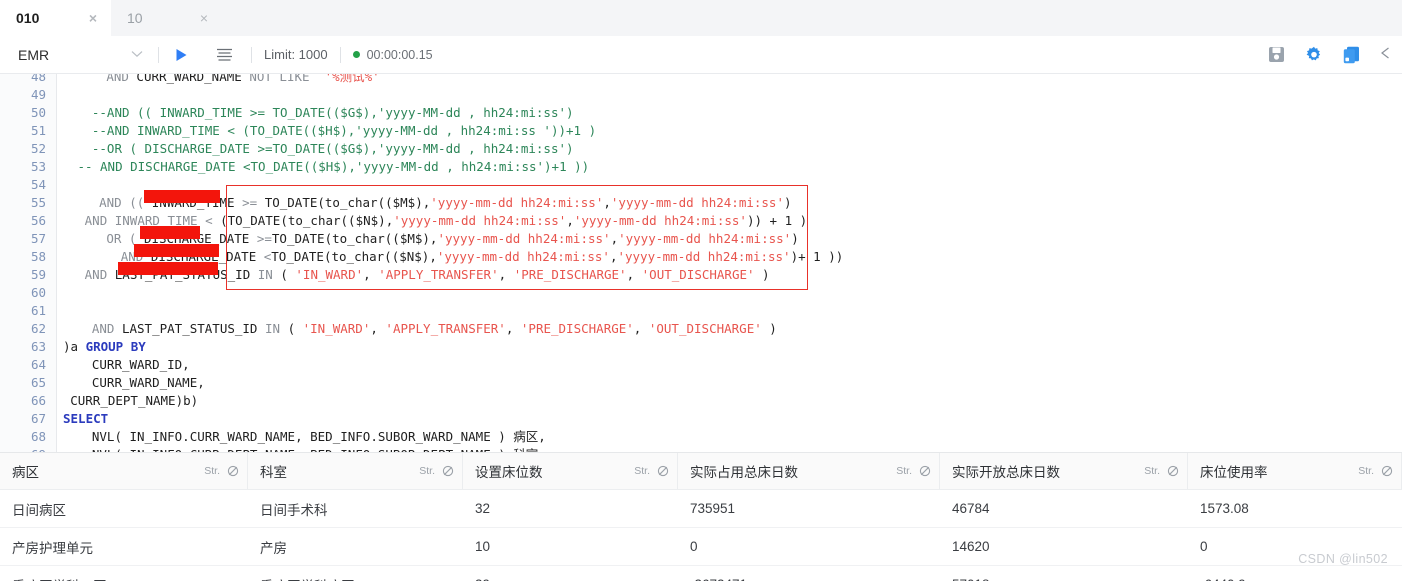  What do you see at coordinates (224, 55) in the screenshot?
I see `format-sql-button` at bounding box center [224, 55].